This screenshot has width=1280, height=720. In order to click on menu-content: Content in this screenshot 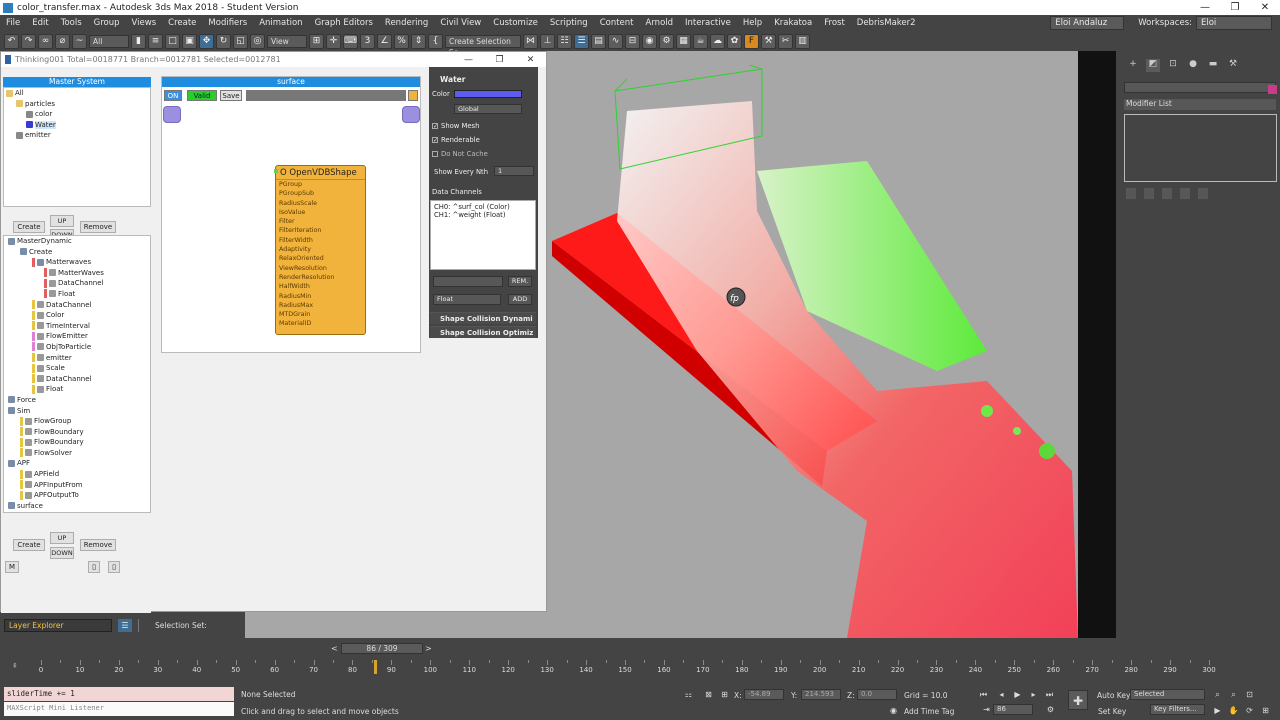, I will do `click(617, 23)`.